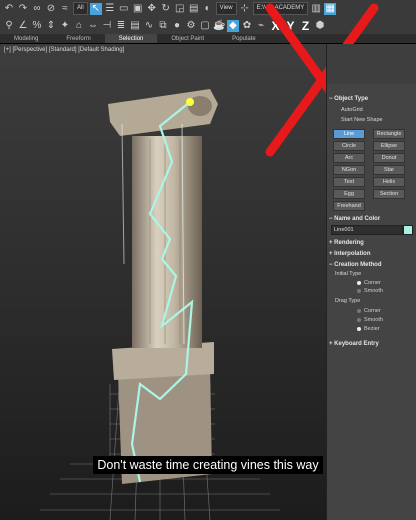  What do you see at coordinates (149, 26) in the screenshot?
I see `curve-editor-icon: ∿` at bounding box center [149, 26].